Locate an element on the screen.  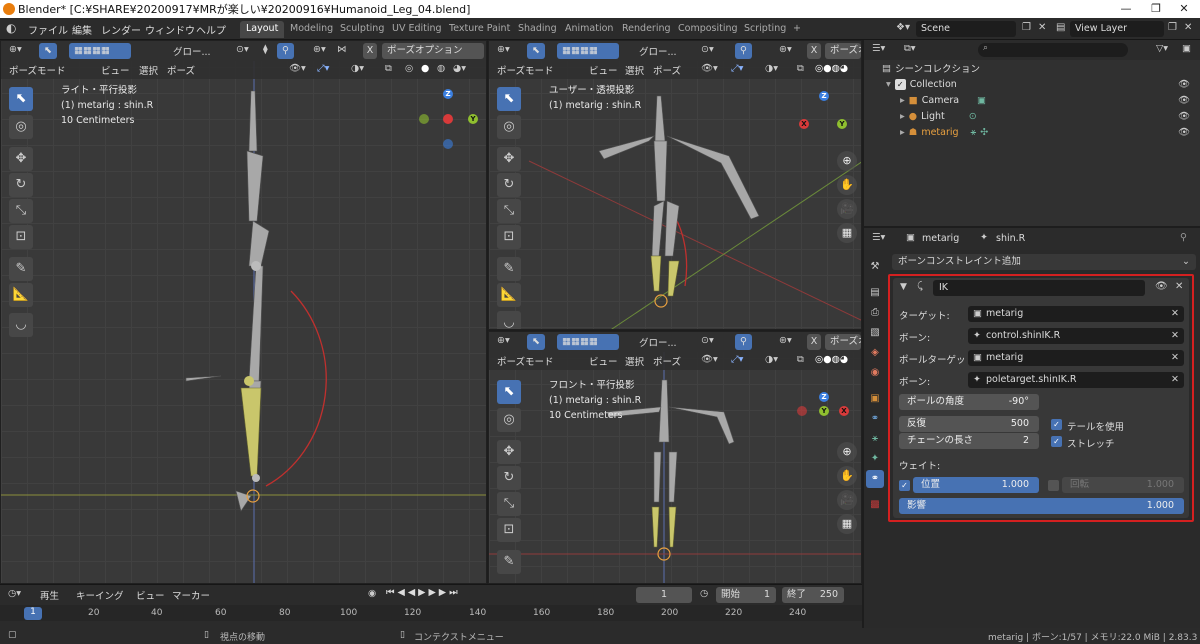
copy-icon: ❐ is located at coordinates (1026, 27).